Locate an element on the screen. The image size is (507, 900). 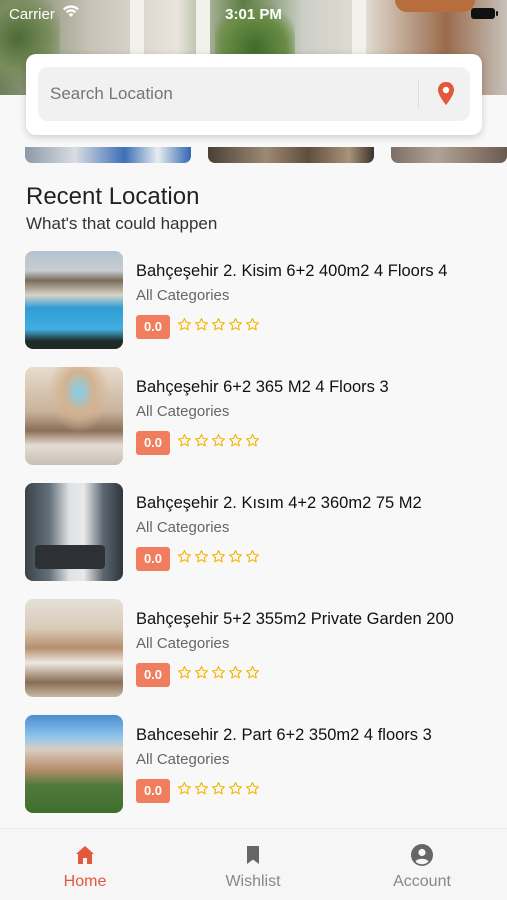
nav-tab-home: Home is located at coordinates (85, 864).